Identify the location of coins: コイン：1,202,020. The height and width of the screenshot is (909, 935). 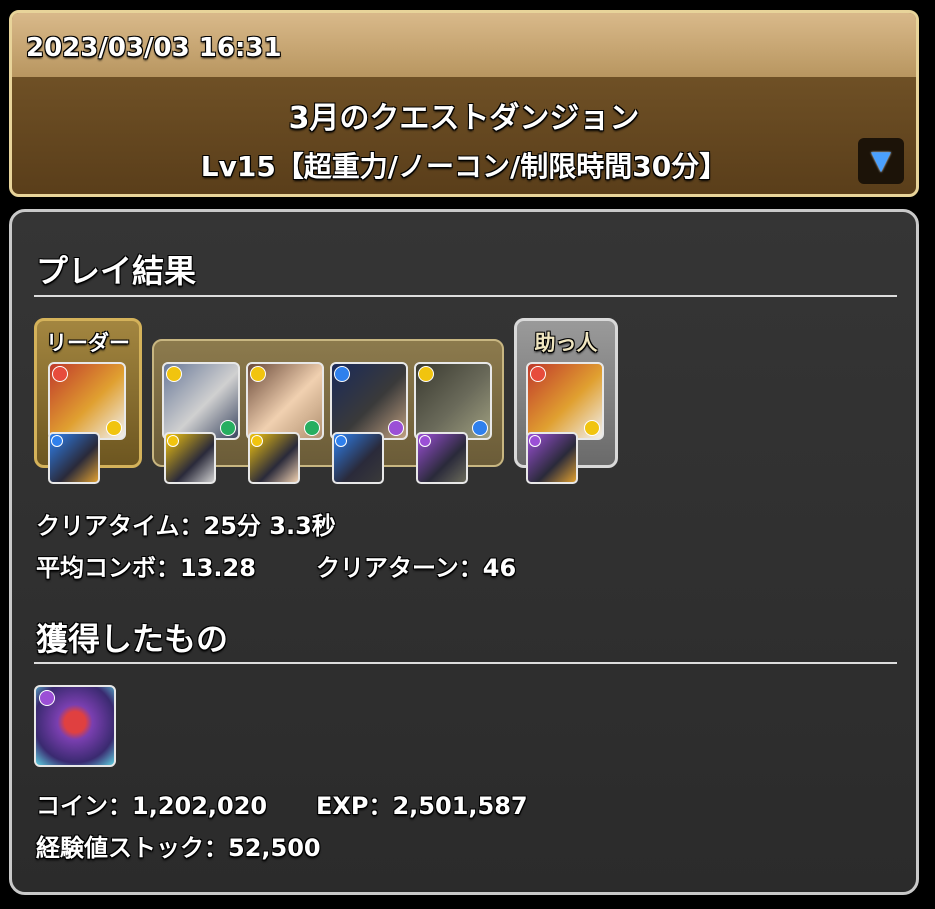
(152, 806).